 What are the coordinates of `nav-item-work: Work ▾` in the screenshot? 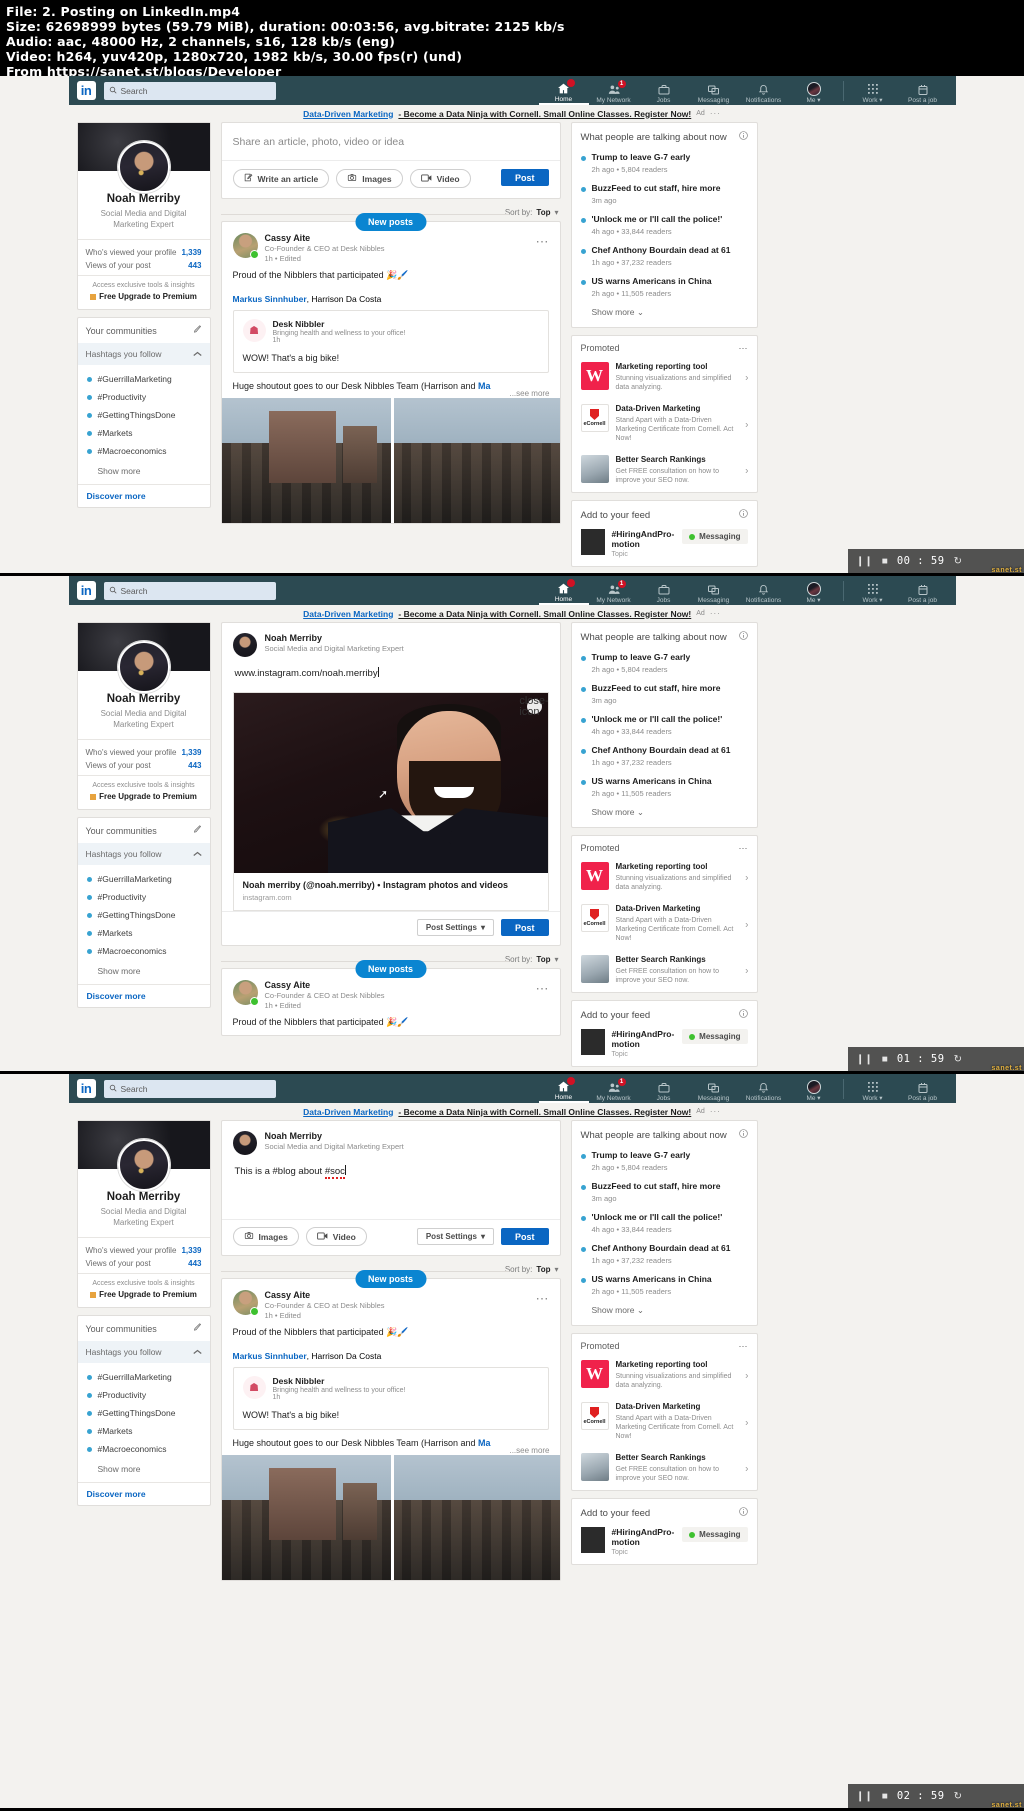 It's located at (873, 590).